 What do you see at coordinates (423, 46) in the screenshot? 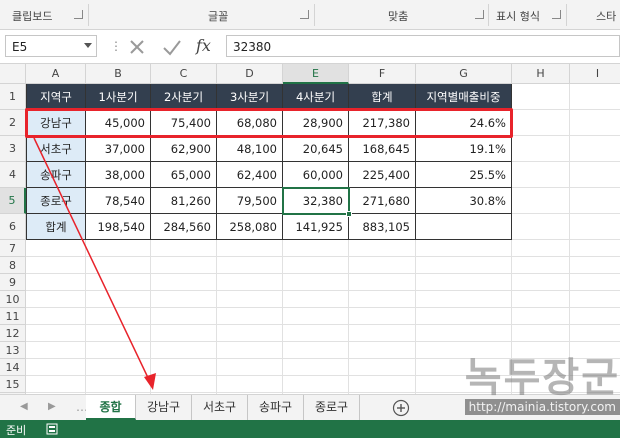
I see `formula-input: 32380` at bounding box center [423, 46].